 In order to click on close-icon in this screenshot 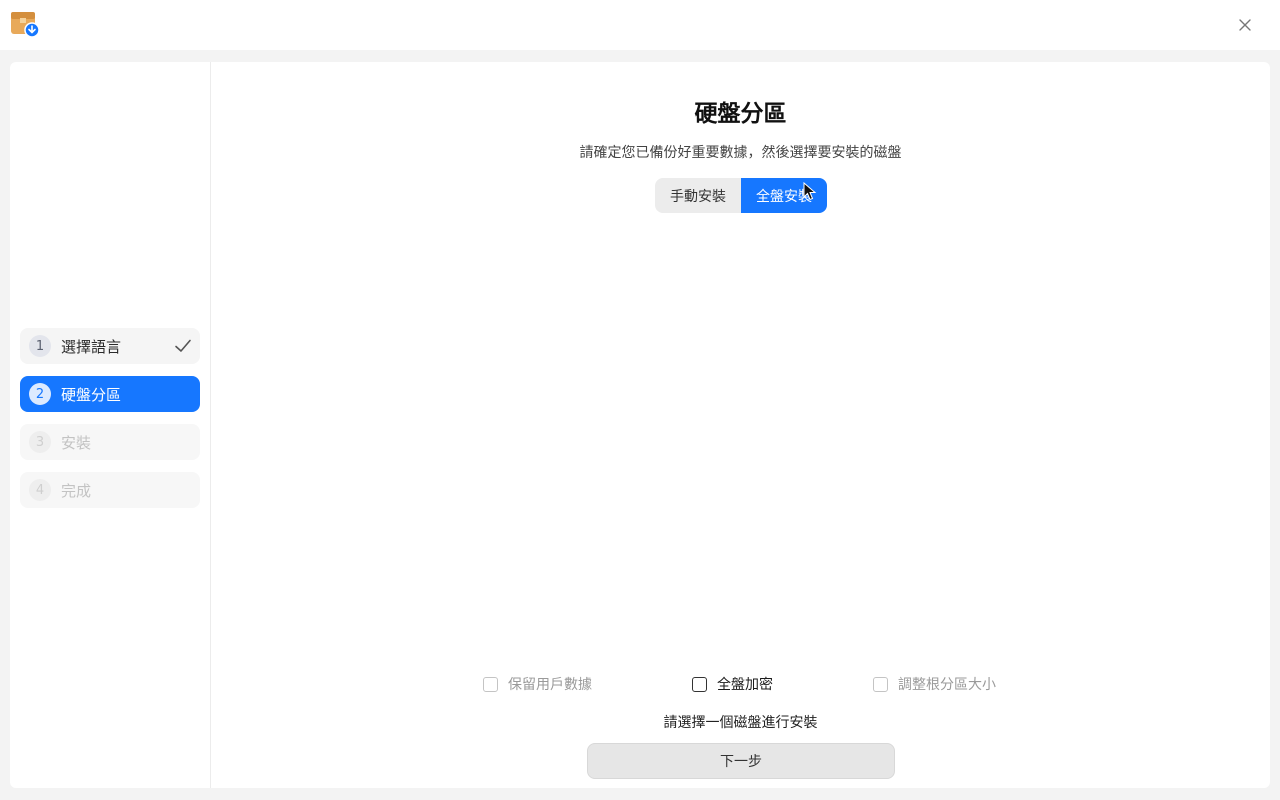, I will do `click(1245, 25)`.